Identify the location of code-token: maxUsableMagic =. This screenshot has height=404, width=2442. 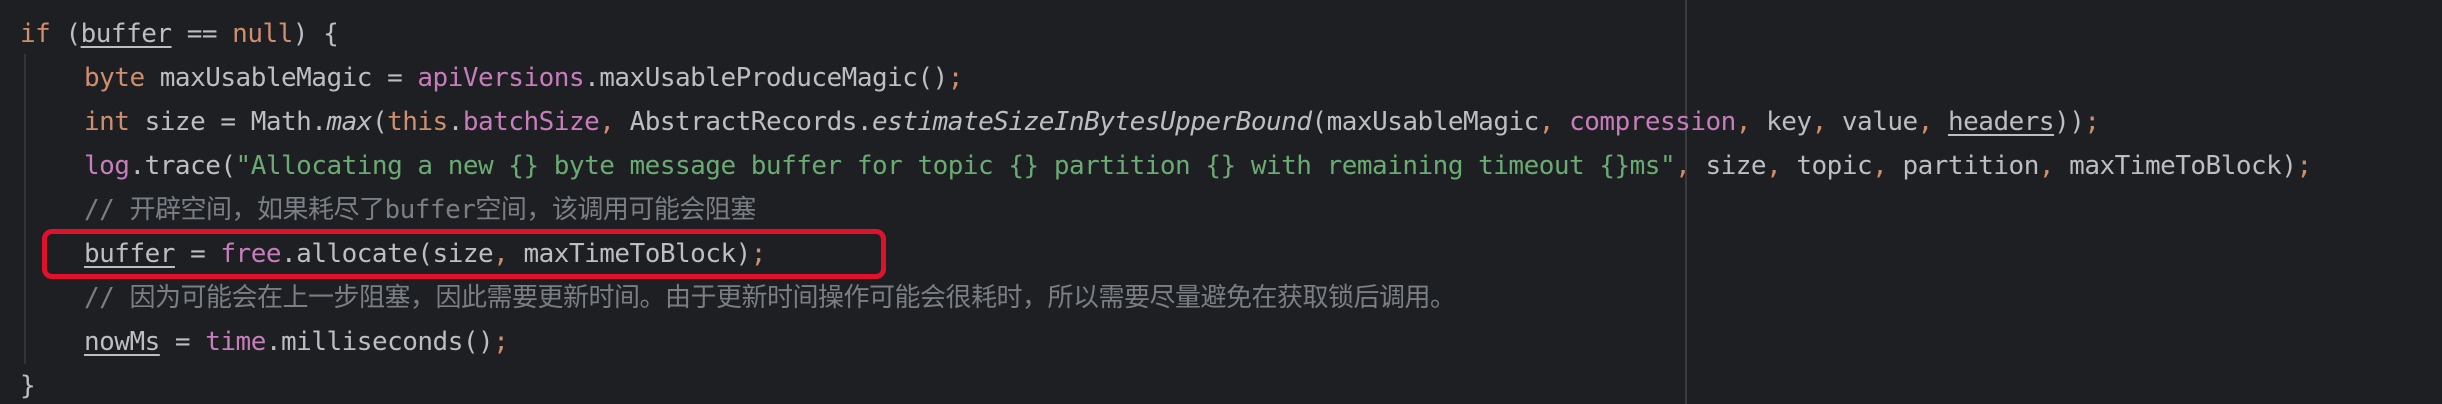
(281, 78).